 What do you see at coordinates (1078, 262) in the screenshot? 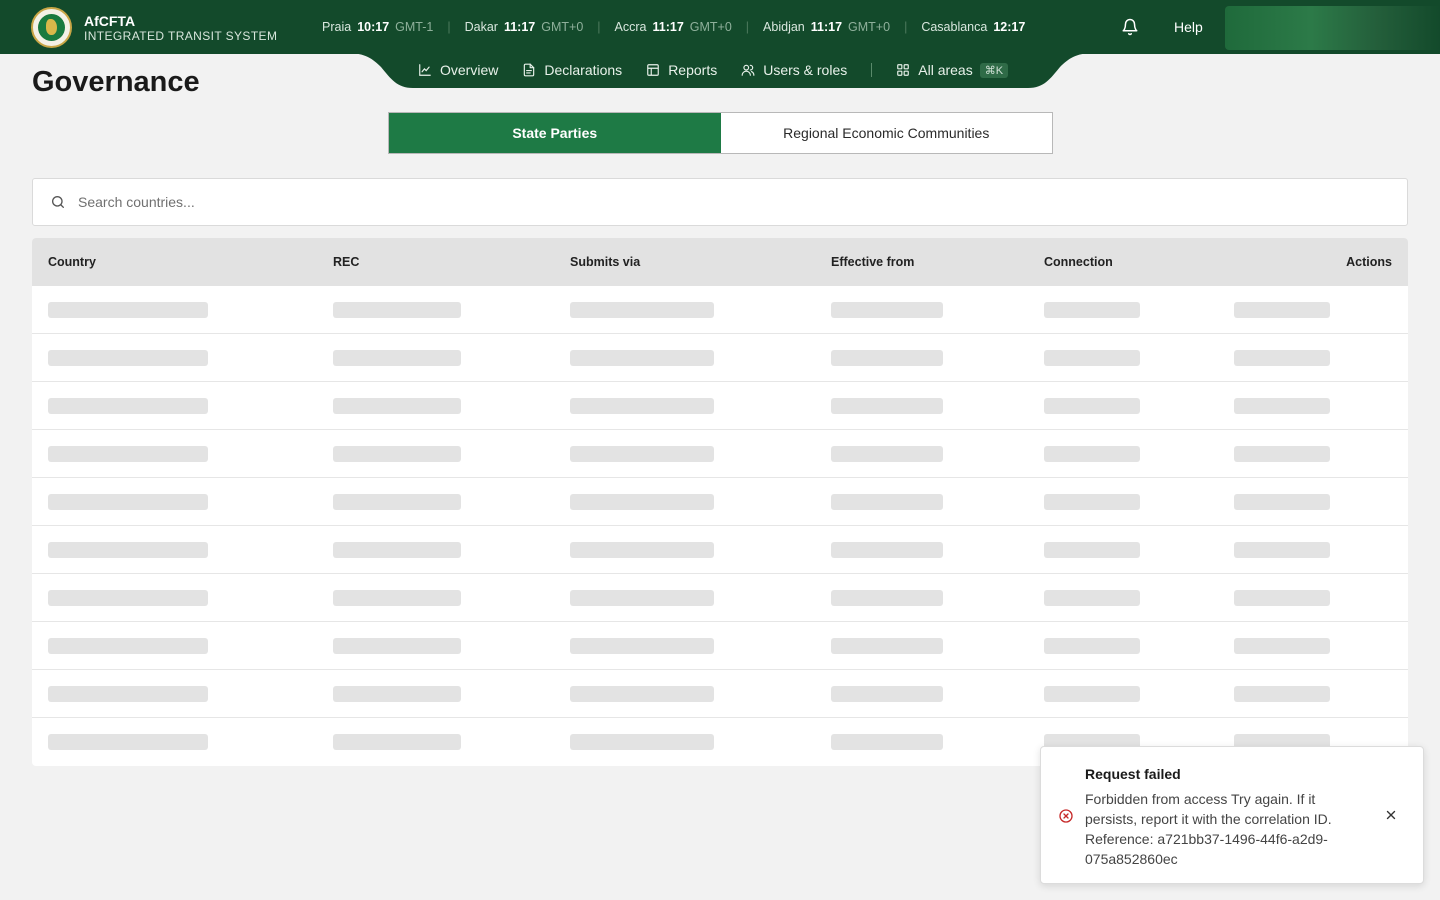
I see `column-header-connection: Connection` at bounding box center [1078, 262].